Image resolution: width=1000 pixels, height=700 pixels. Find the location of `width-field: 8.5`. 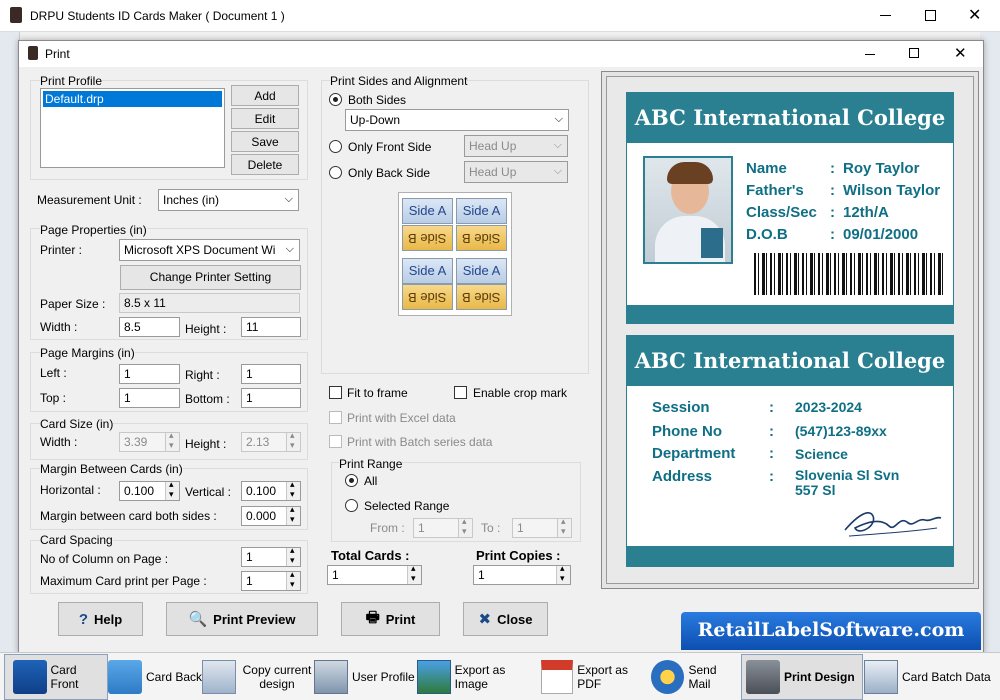

width-field: 8.5 is located at coordinates (149, 327).